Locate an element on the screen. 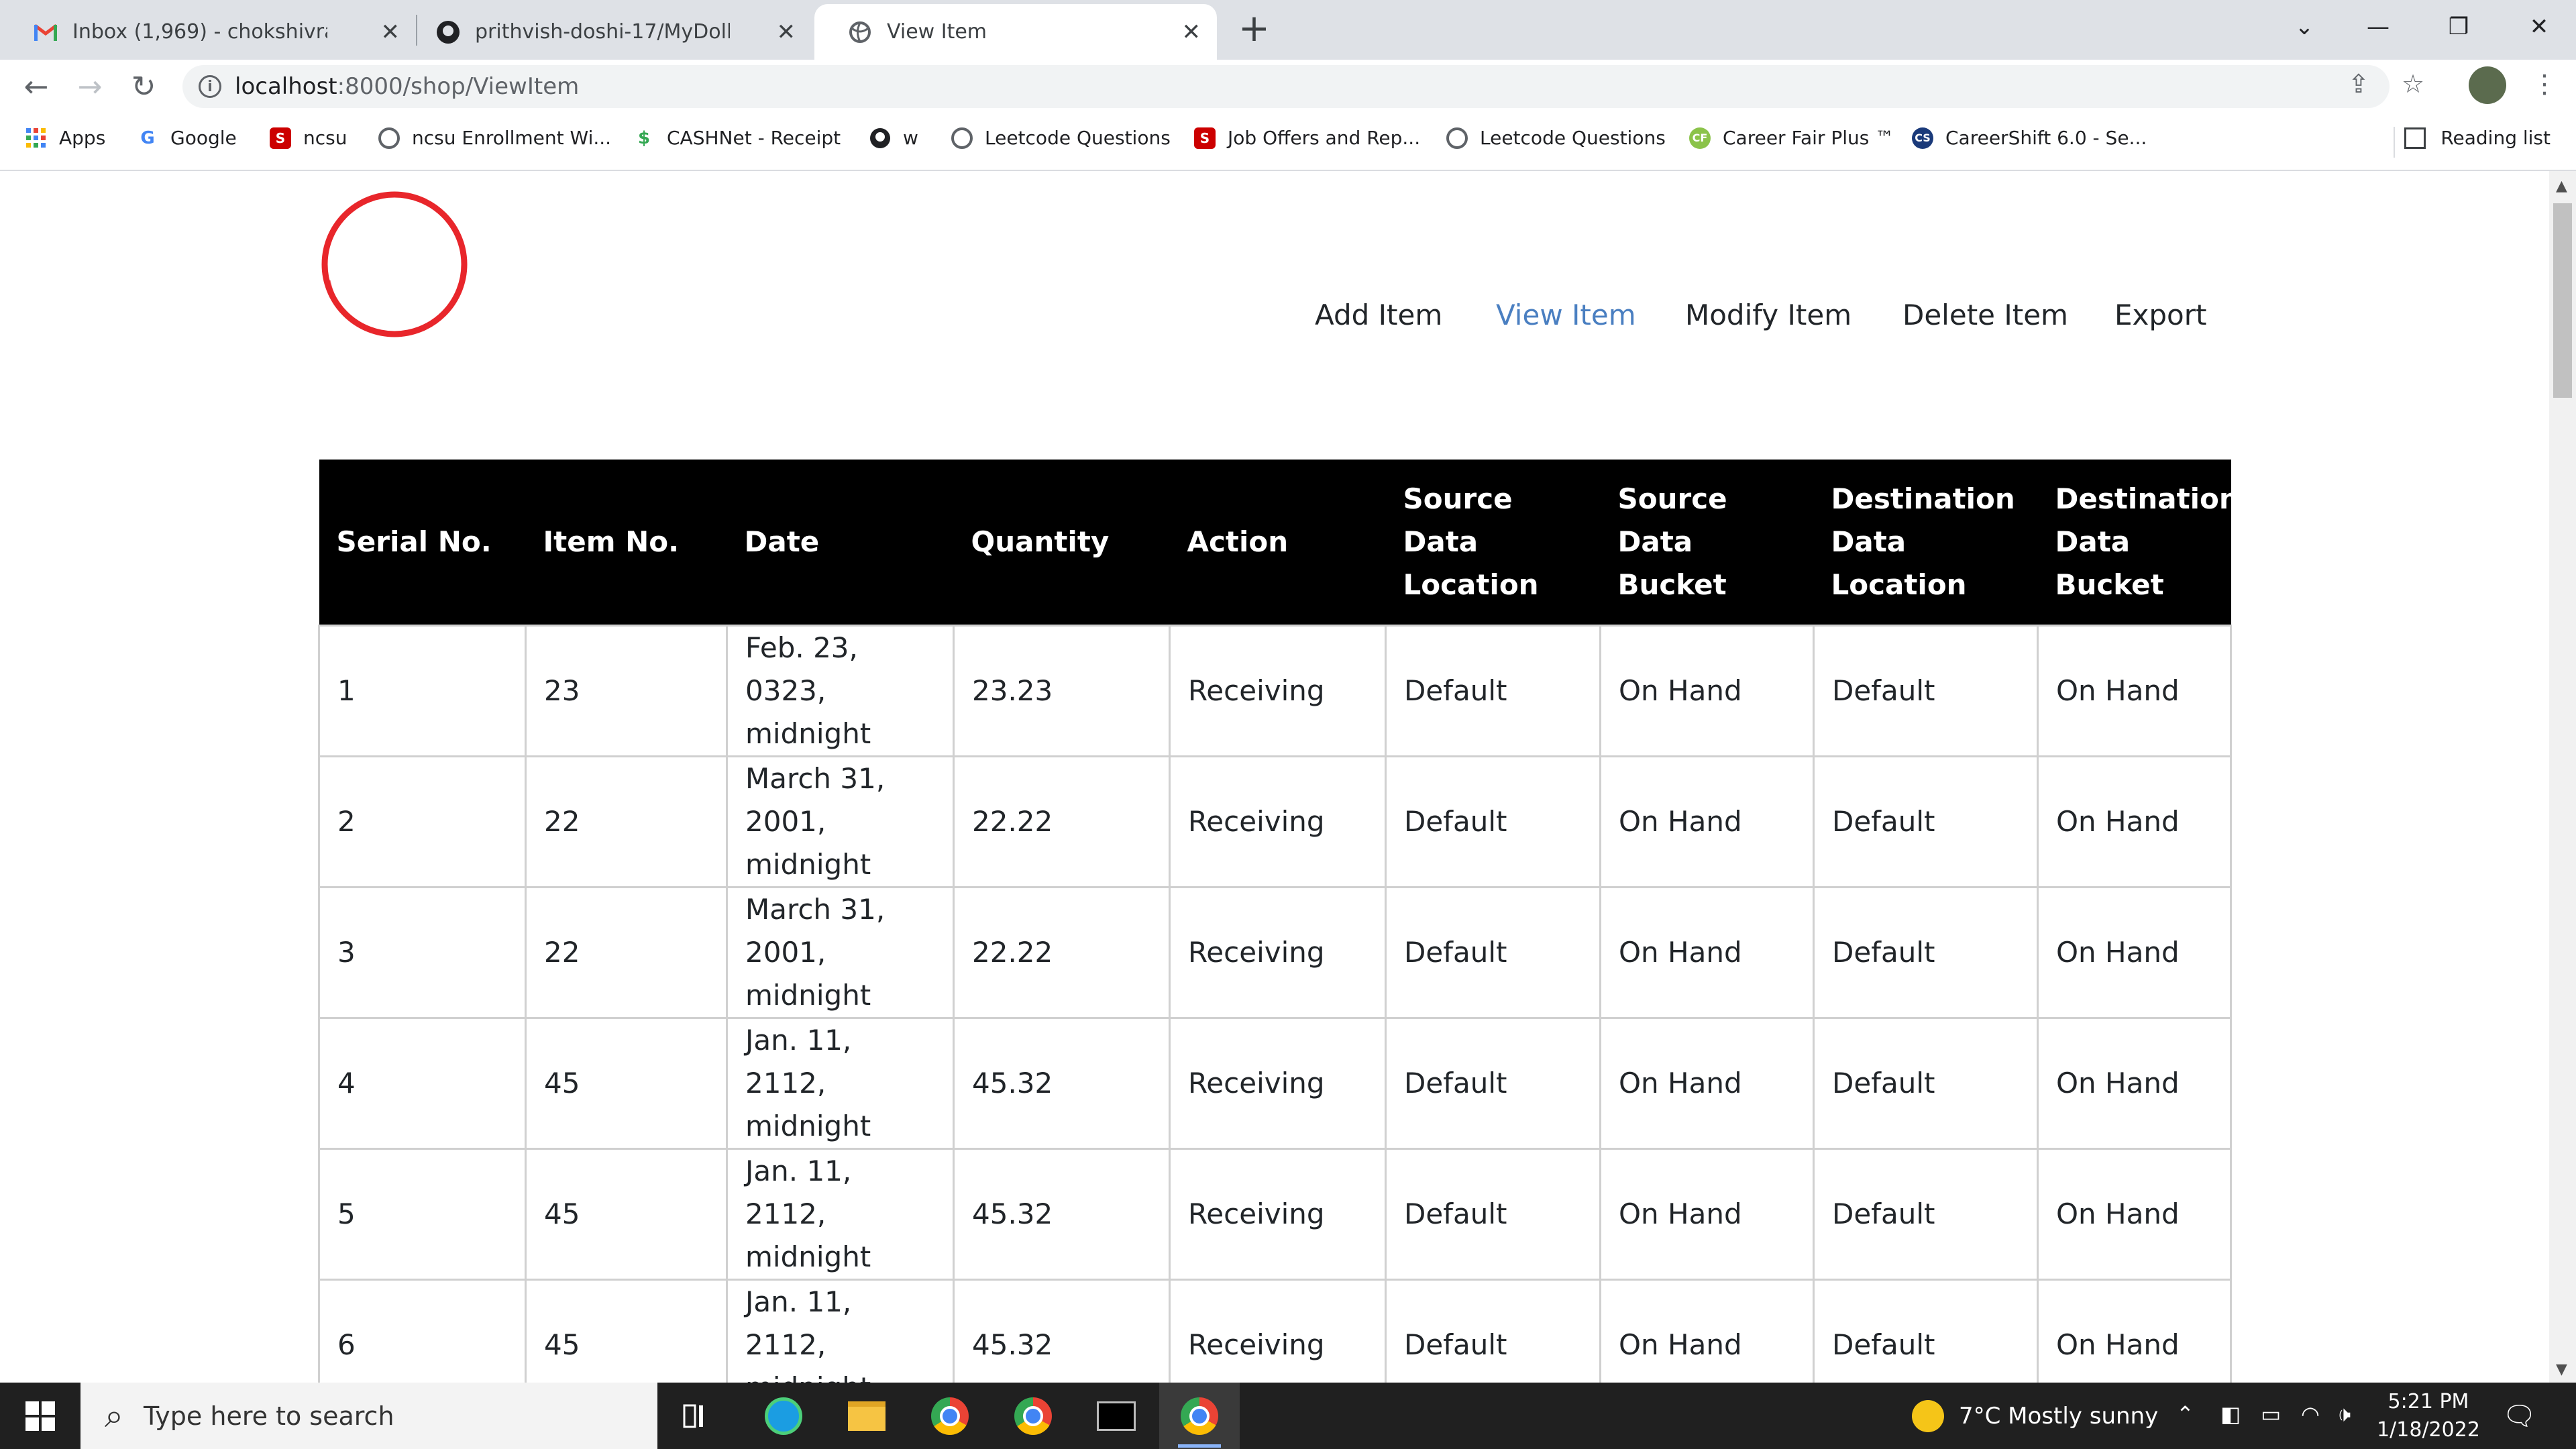 Image resolution: width=2576 pixels, height=1449 pixels. bookmark-label: Apps is located at coordinates (82, 138).